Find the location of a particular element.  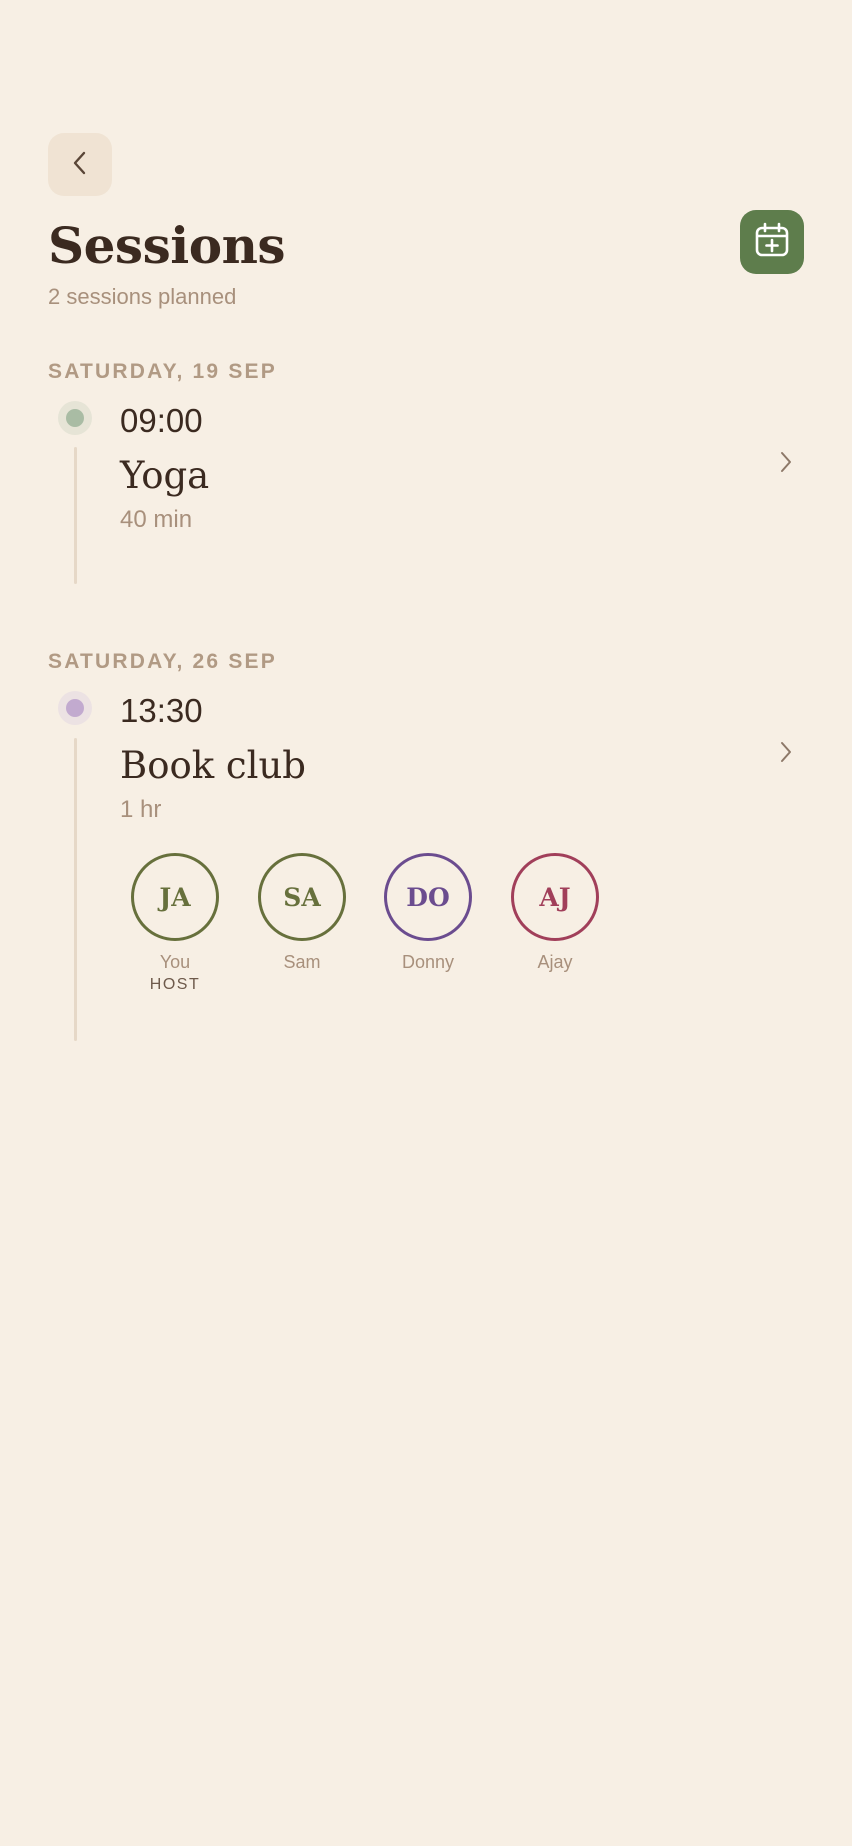

sessions-count: 2 sessions planned is located at coordinates (142, 296).